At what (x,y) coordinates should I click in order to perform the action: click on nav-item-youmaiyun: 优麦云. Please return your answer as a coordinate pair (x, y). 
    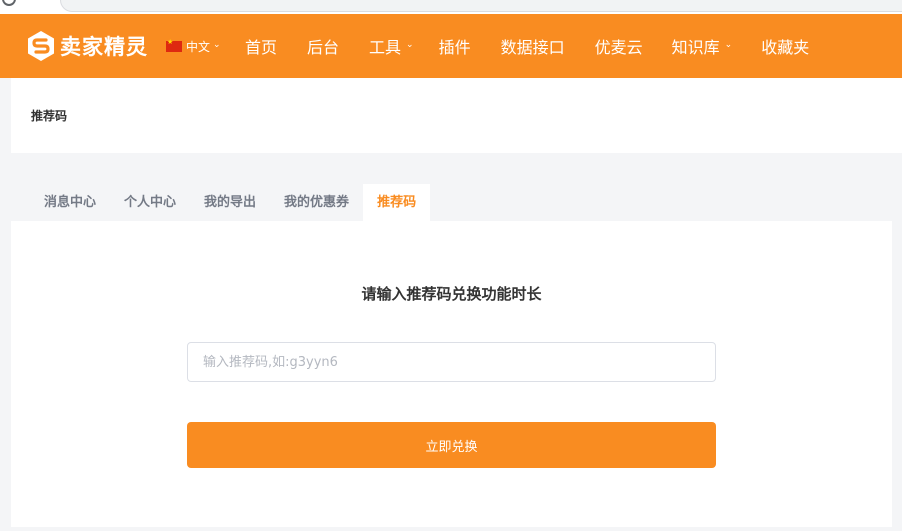
    Looking at the image, I should click on (619, 46).